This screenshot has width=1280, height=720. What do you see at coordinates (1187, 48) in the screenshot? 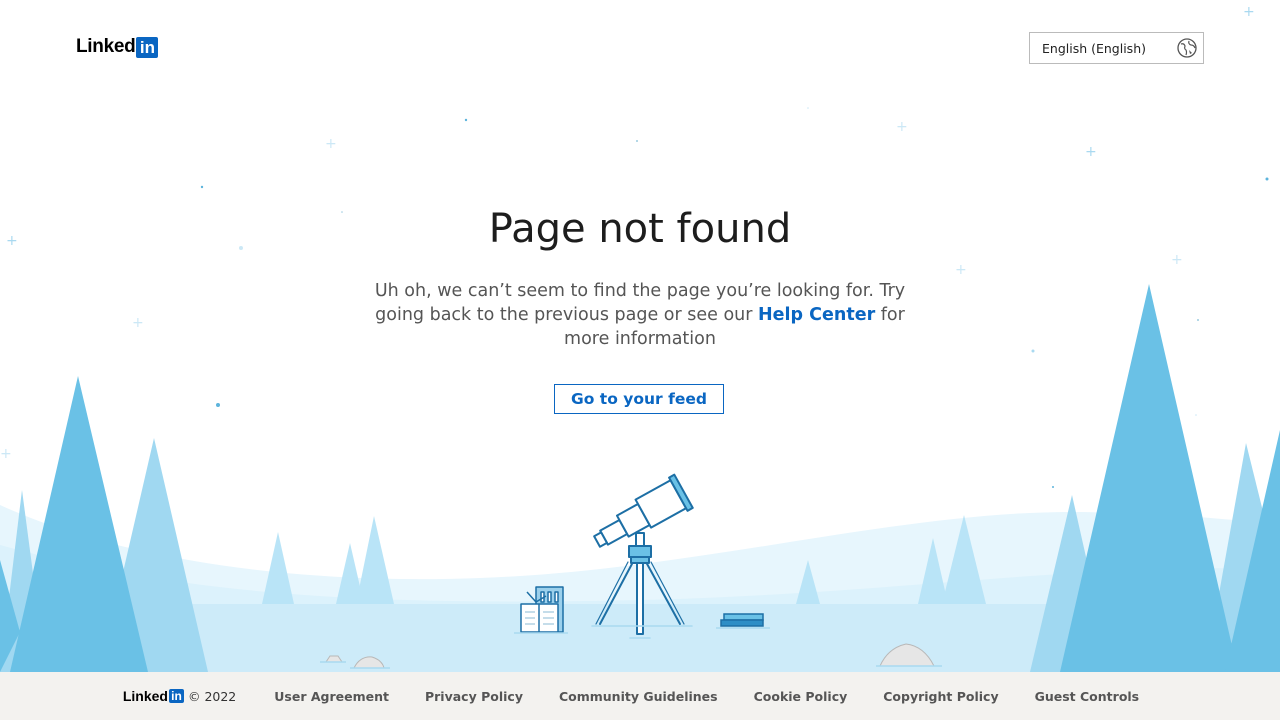
I see `globe-icon` at bounding box center [1187, 48].